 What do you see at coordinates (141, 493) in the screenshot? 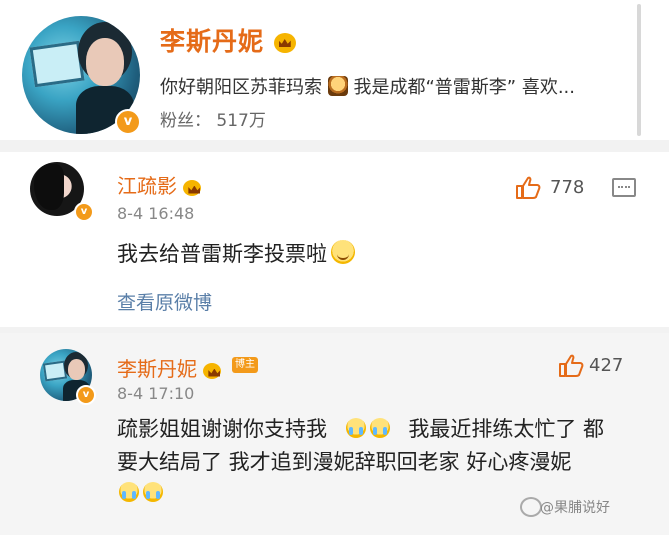
I see `comment-emoji-line` at bounding box center [141, 493].